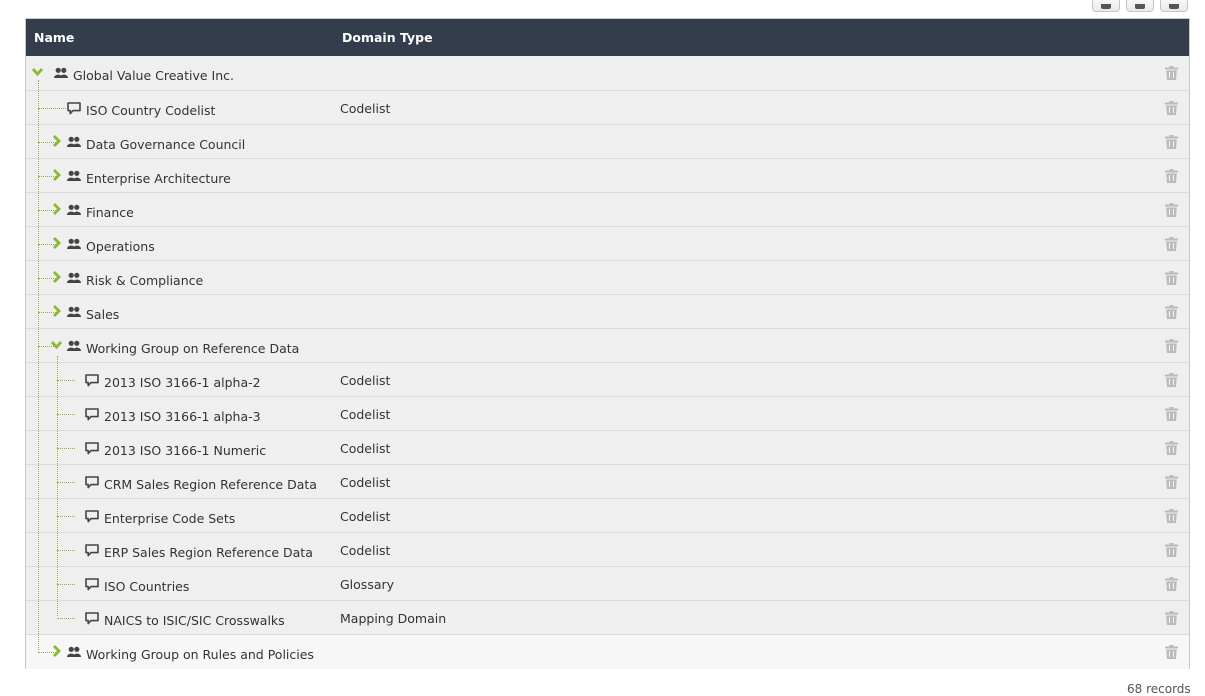 Image resolution: width=1205 pixels, height=696 pixels. Describe the element at coordinates (607, 652) in the screenshot. I see `table-row: Working Group on Rules and Policies` at that location.